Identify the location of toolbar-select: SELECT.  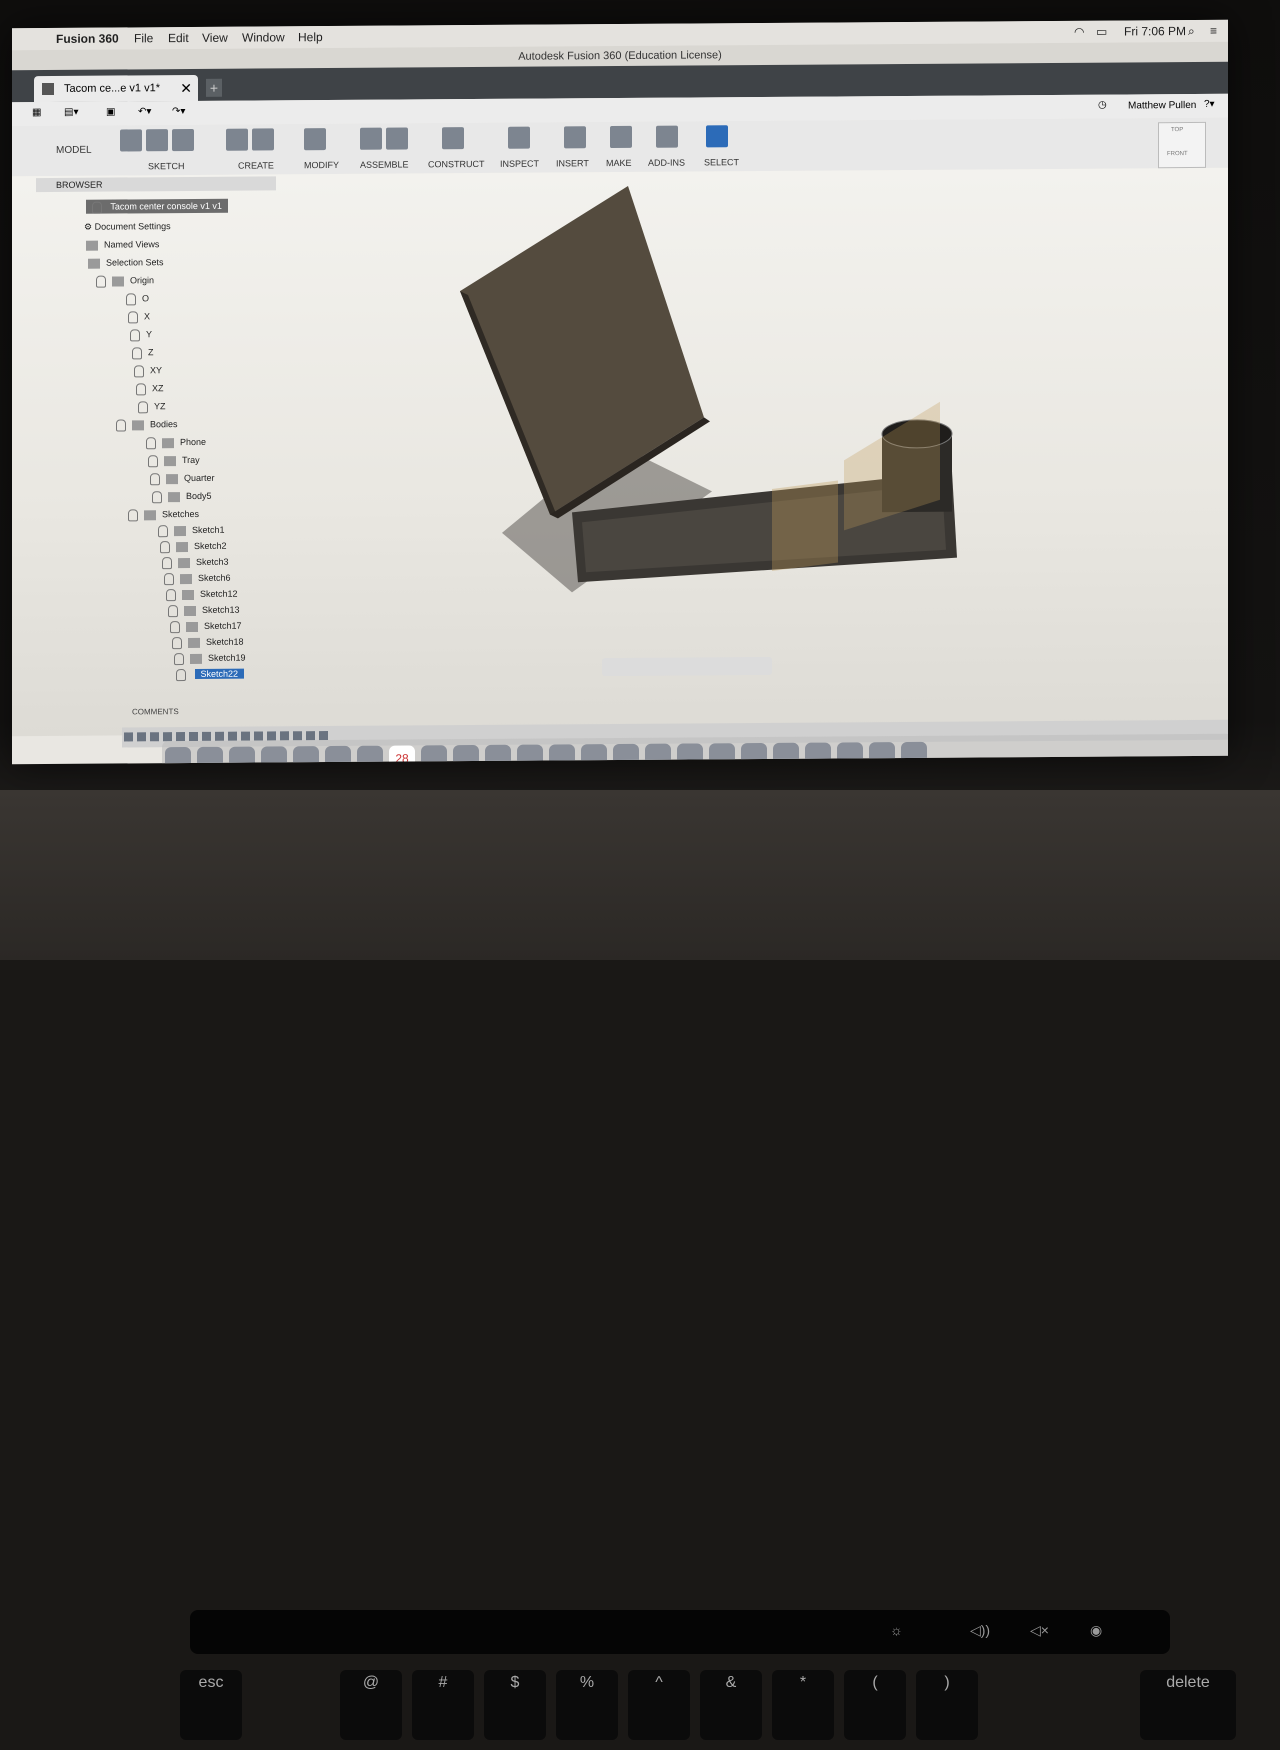
(724, 147).